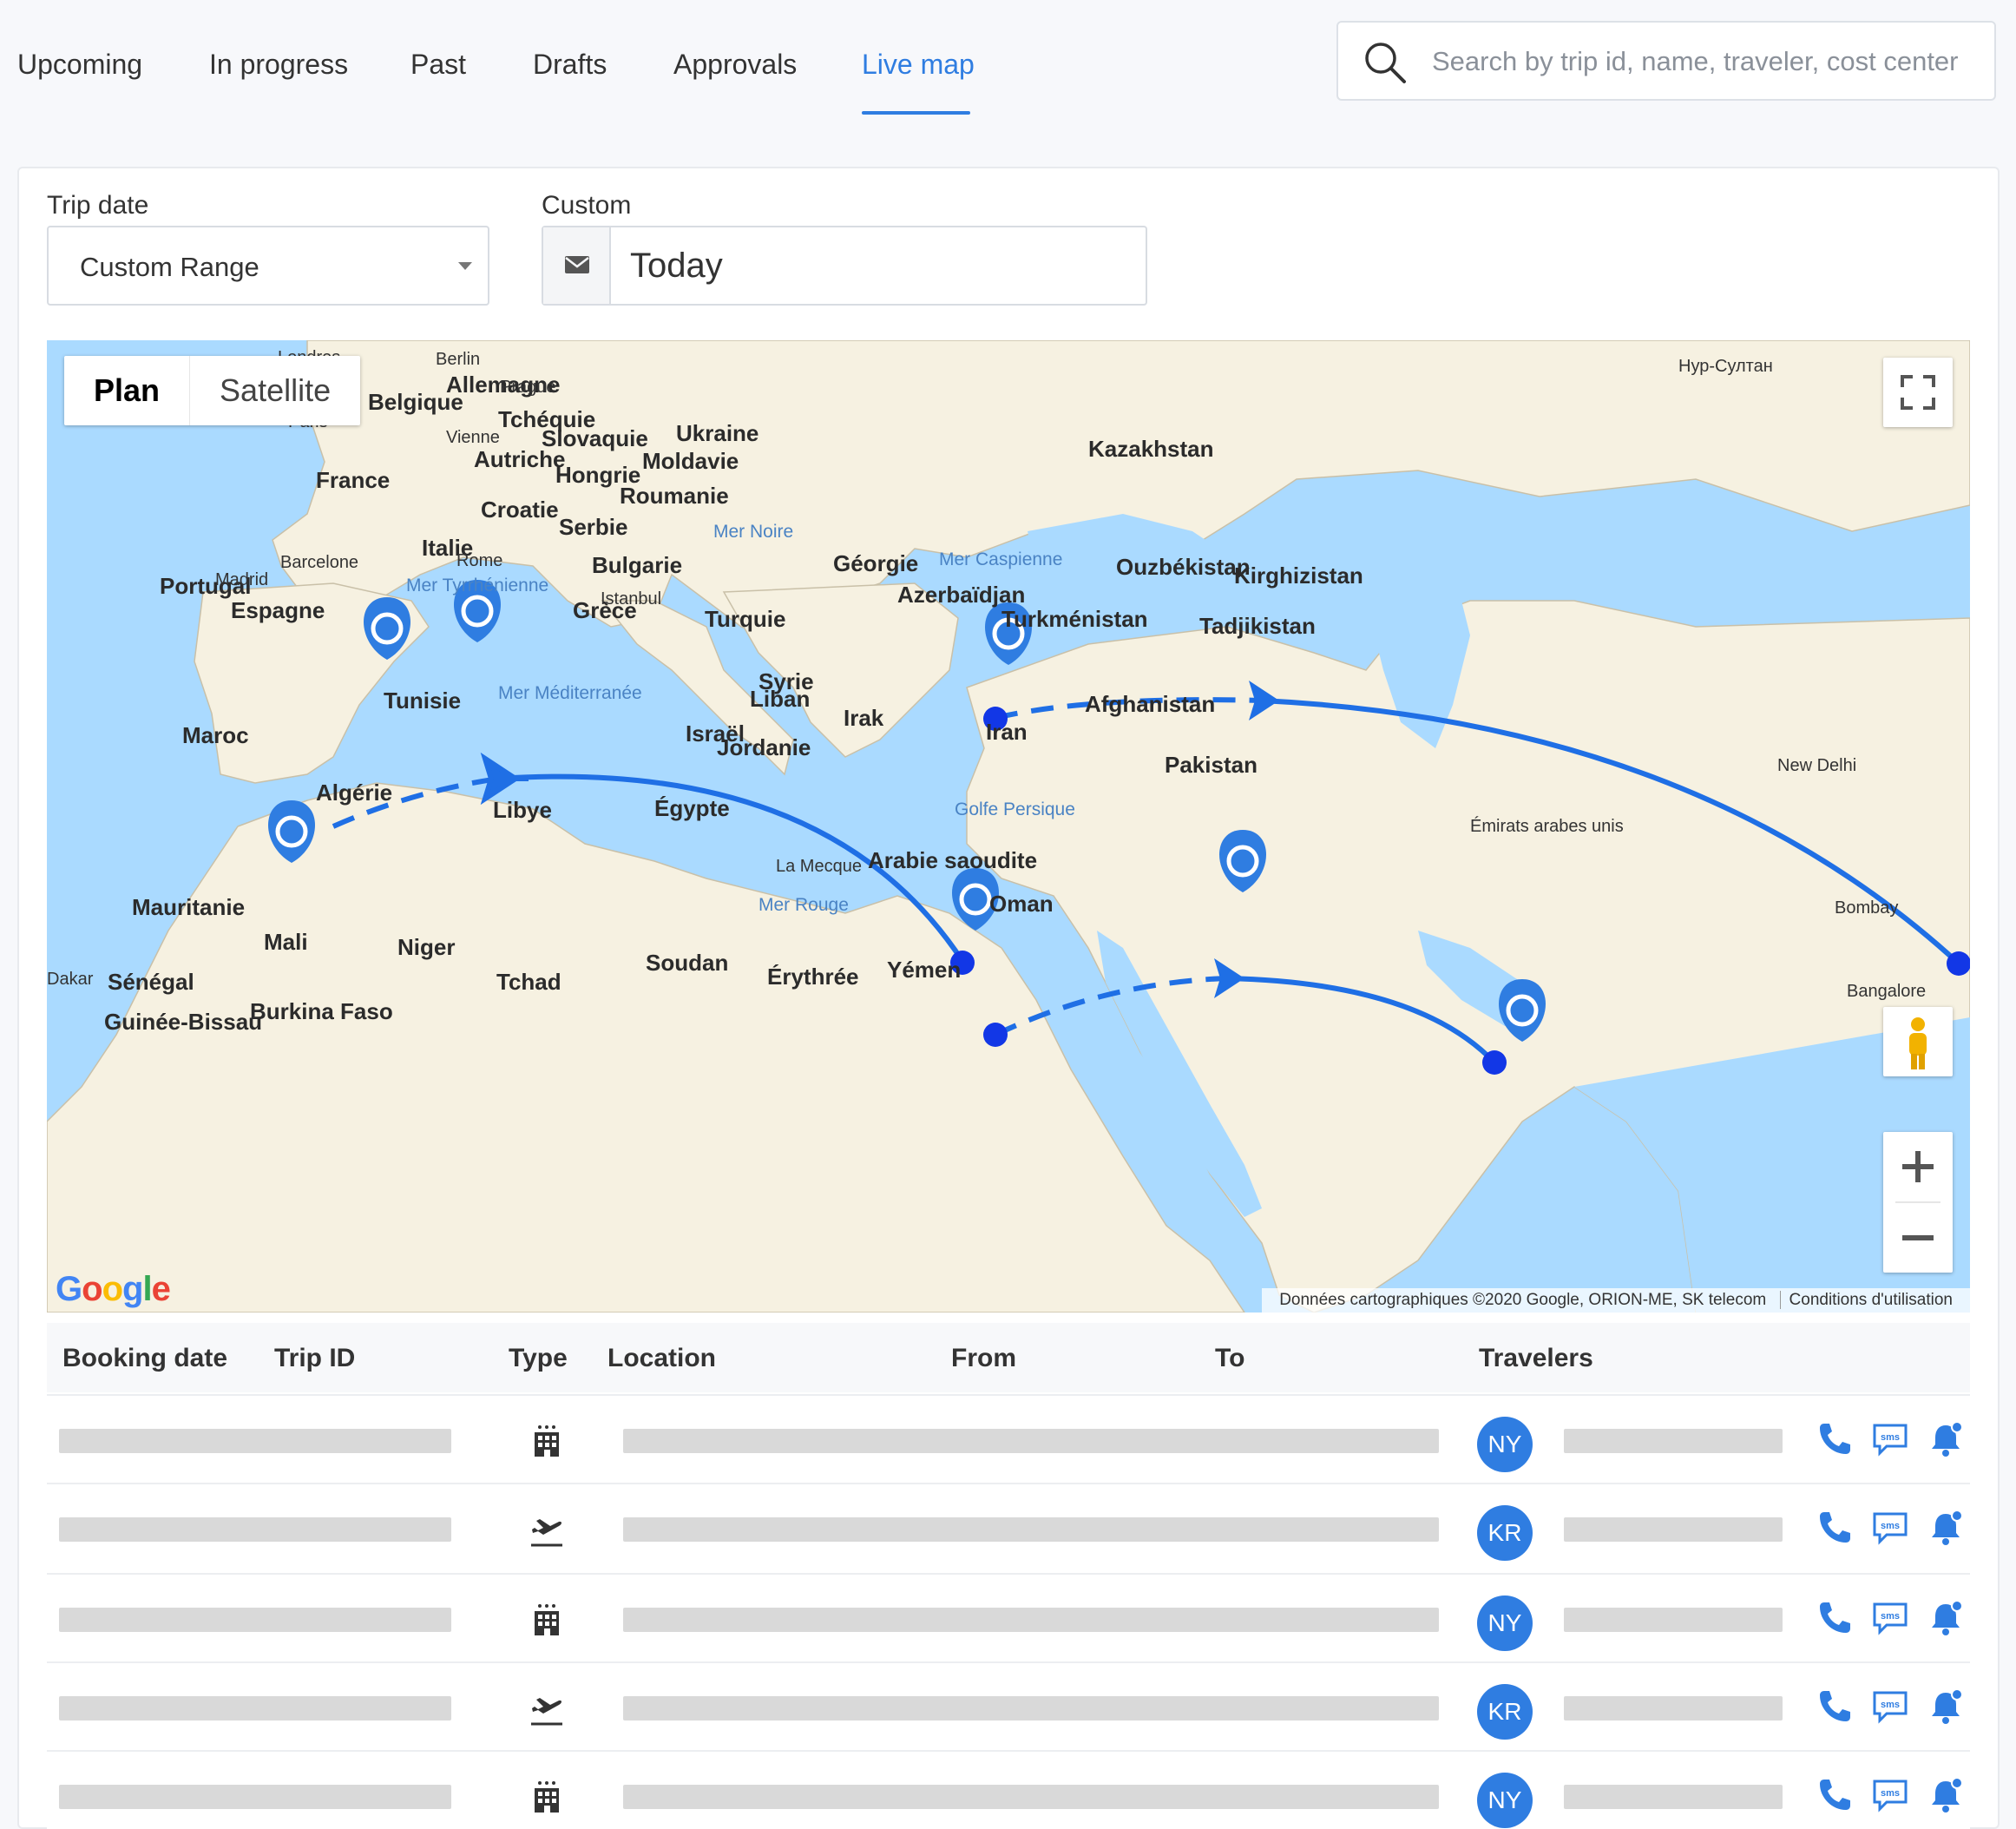 The width and height of the screenshot is (2016, 1829). Describe the element at coordinates (570, 65) in the screenshot. I see `tab-drafts: Drafts` at that location.